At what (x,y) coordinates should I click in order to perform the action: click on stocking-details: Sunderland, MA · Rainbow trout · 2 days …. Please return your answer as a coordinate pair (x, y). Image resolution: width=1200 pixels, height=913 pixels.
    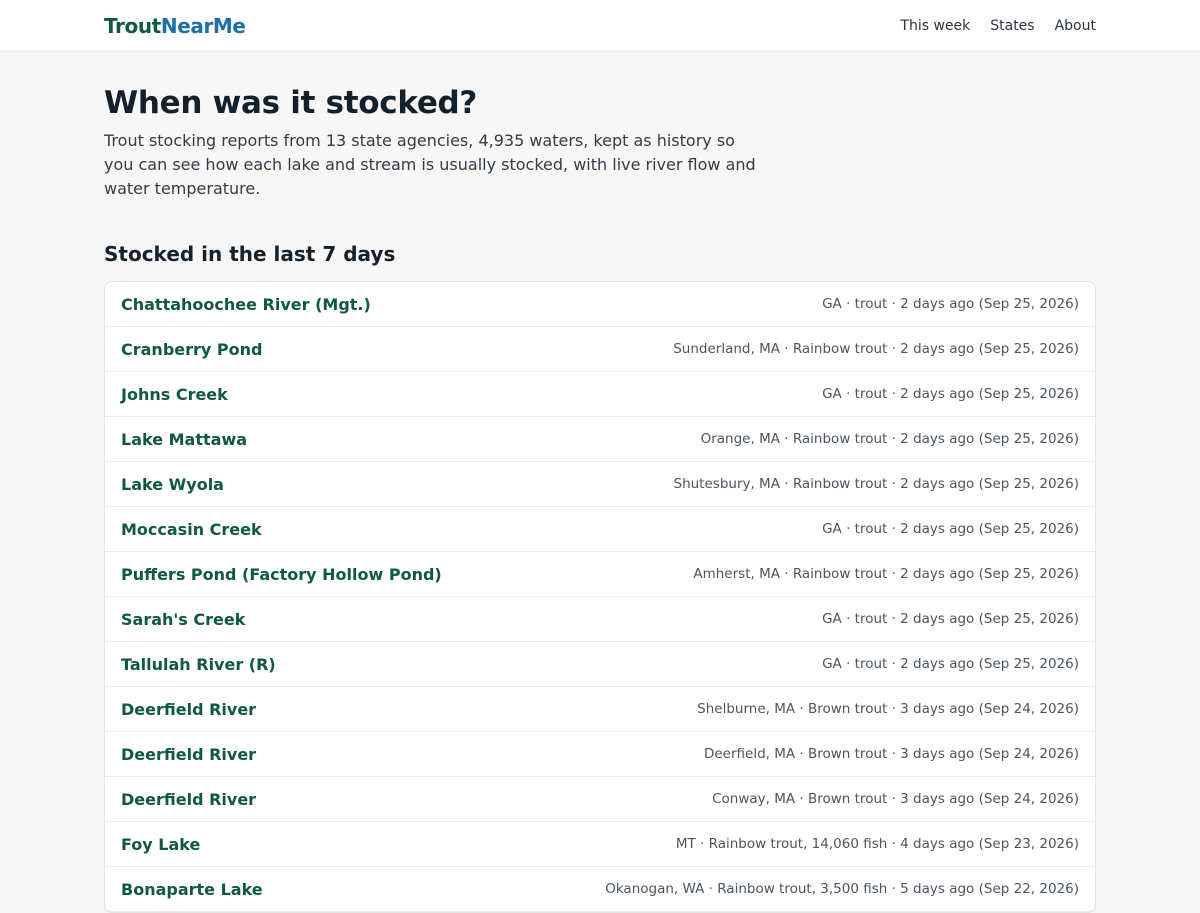
    Looking at the image, I should click on (876, 349).